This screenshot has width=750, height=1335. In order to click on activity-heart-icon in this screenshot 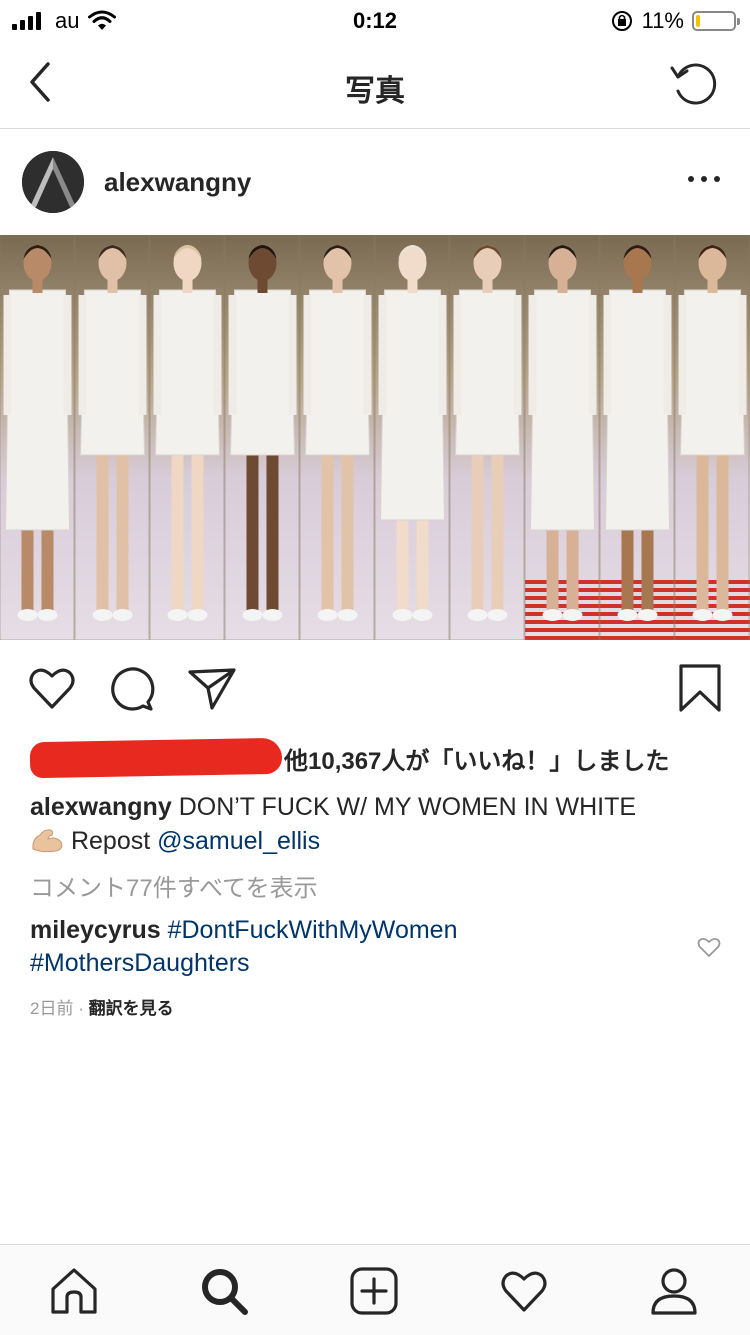, I will do `click(524, 1291)`.